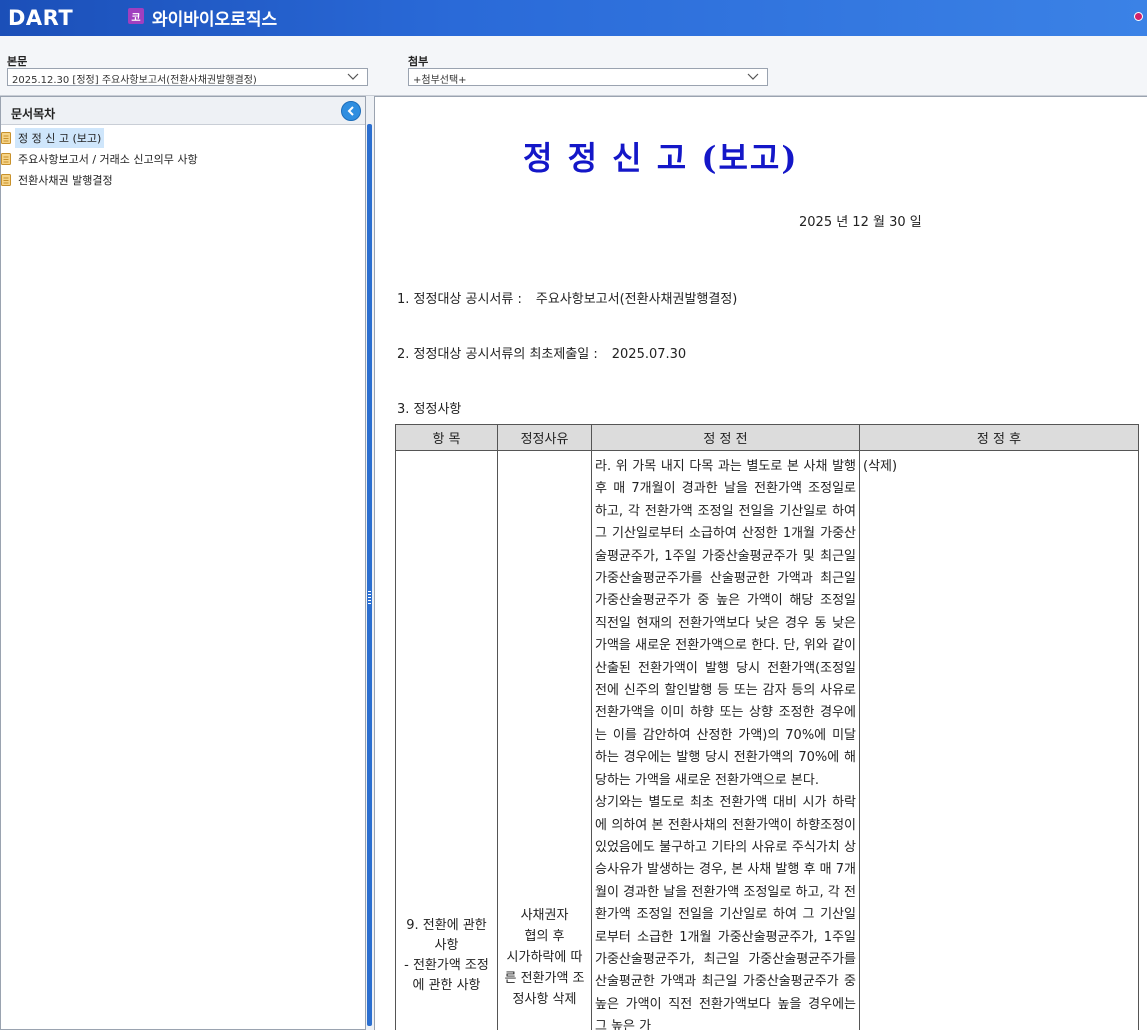  I want to click on chevron-left-icon, so click(350, 111).